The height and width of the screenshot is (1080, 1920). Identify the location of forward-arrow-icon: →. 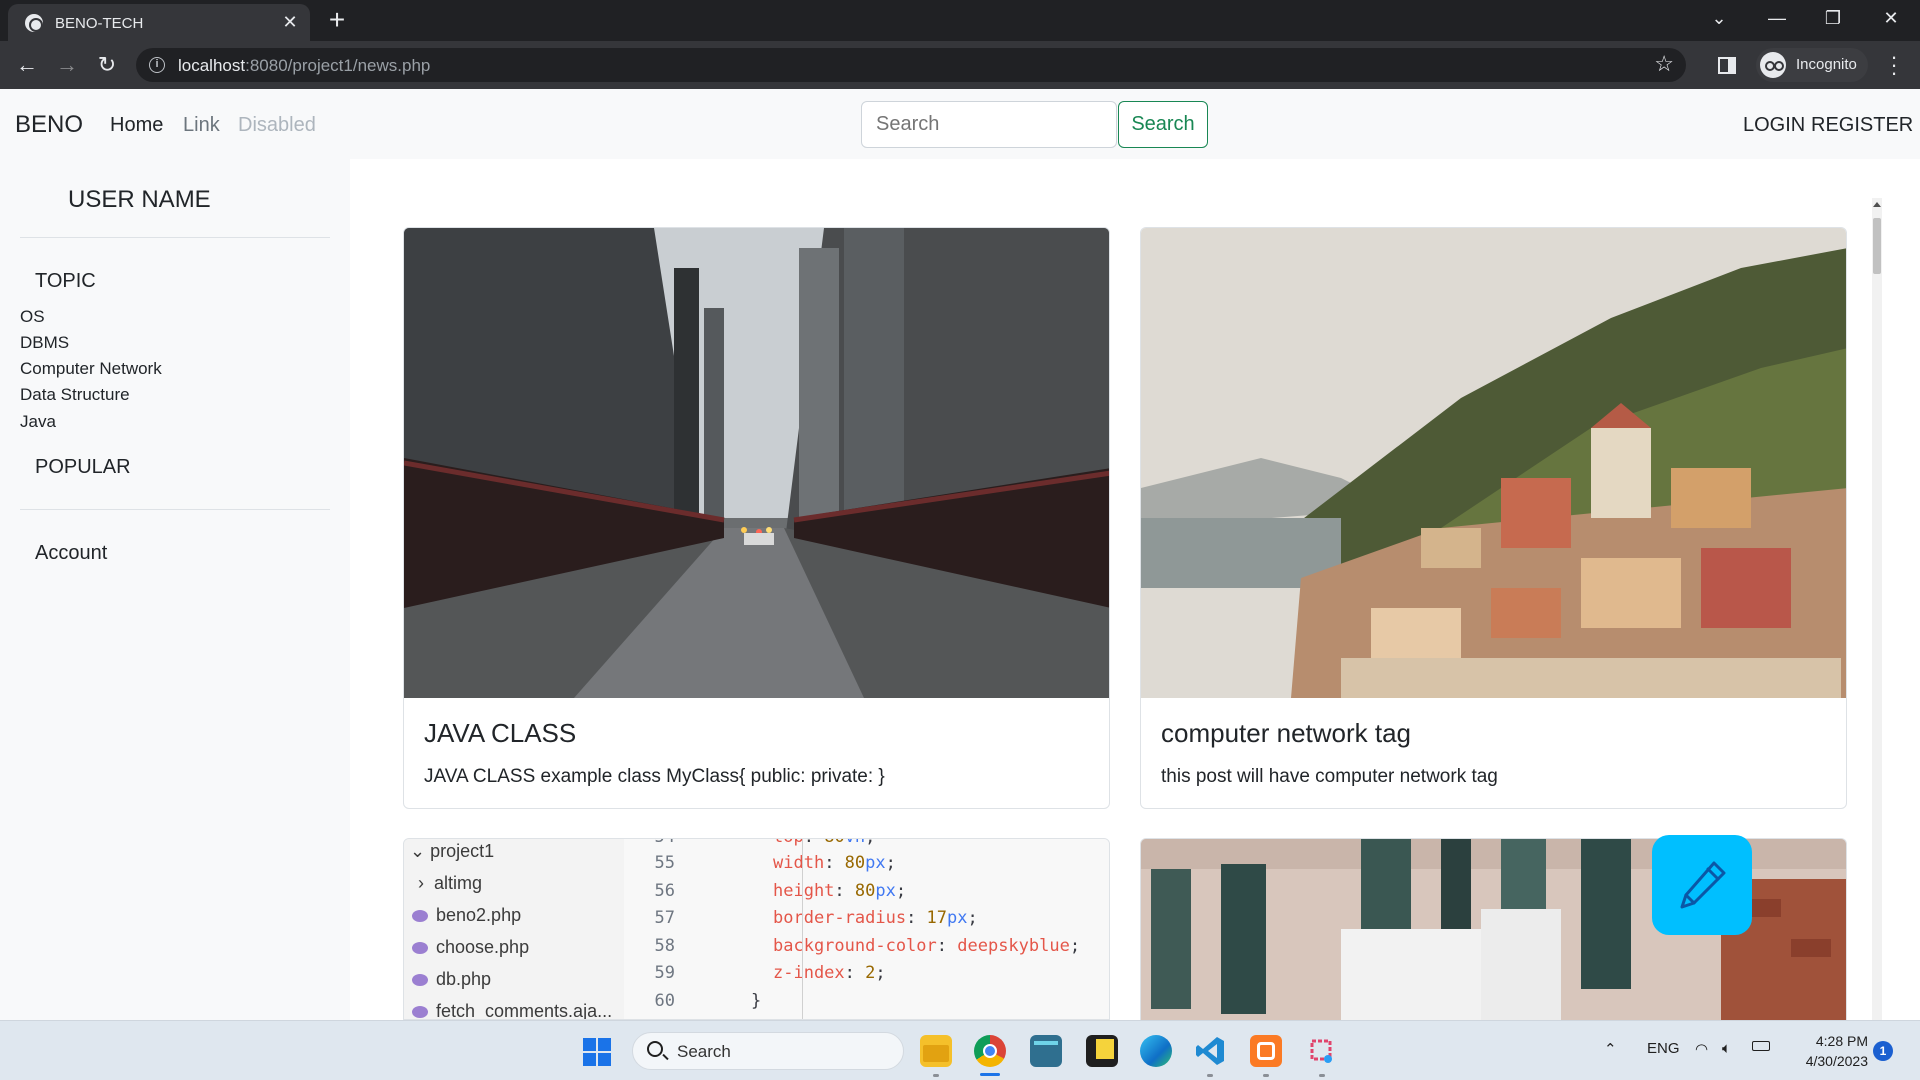
(67, 65).